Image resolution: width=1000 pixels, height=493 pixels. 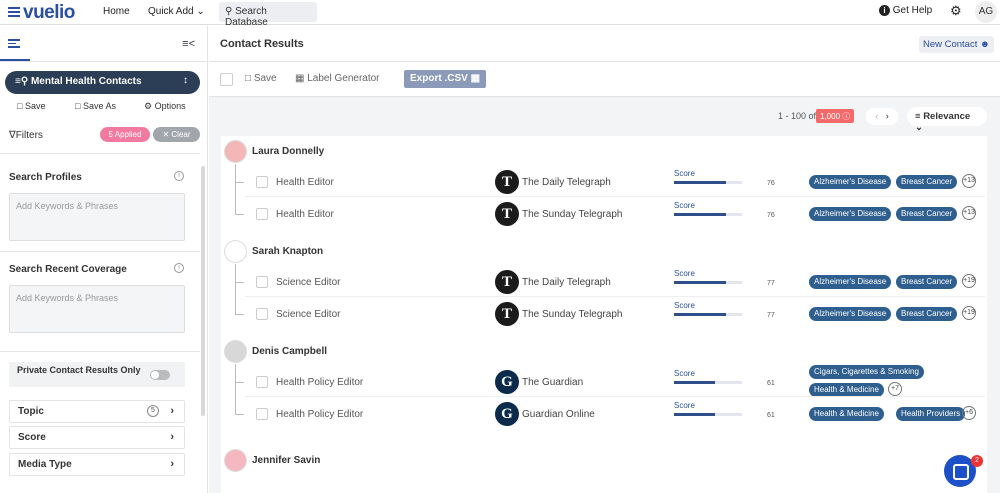 I want to click on more-tags-badge: +6, so click(x=969, y=413).